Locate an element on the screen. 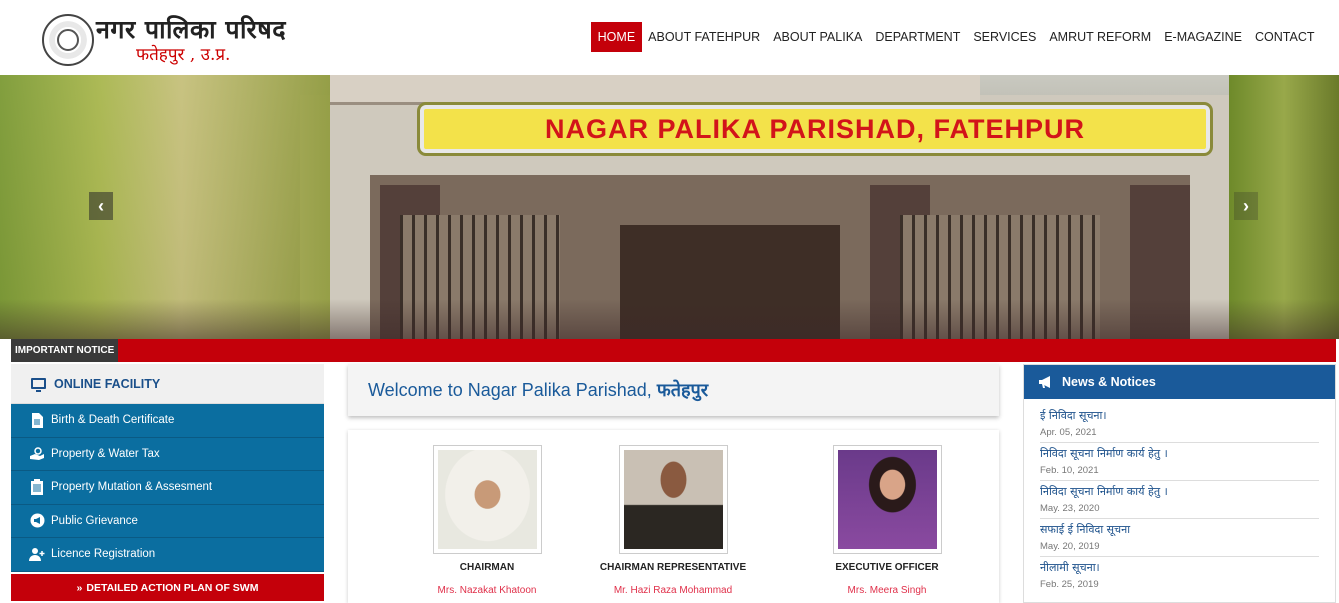  facility-property-mutation: Property Mutation & Assesment is located at coordinates (167, 488).